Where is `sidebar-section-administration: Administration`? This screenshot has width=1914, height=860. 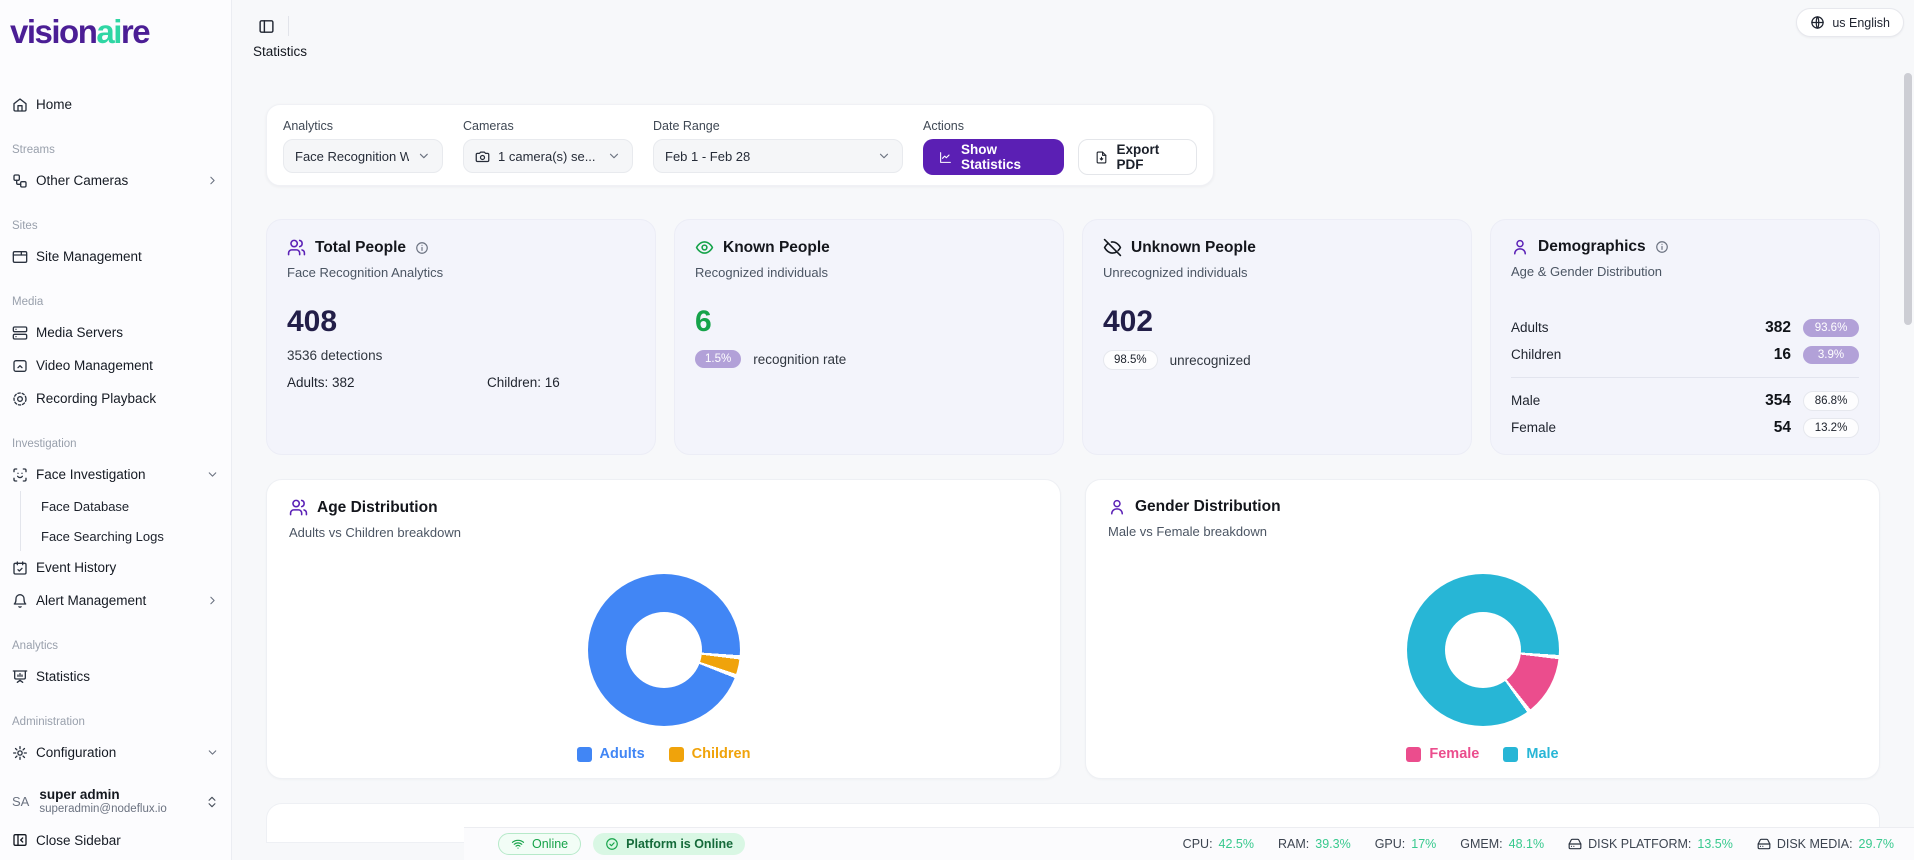 sidebar-section-administration: Administration is located at coordinates (48, 722).